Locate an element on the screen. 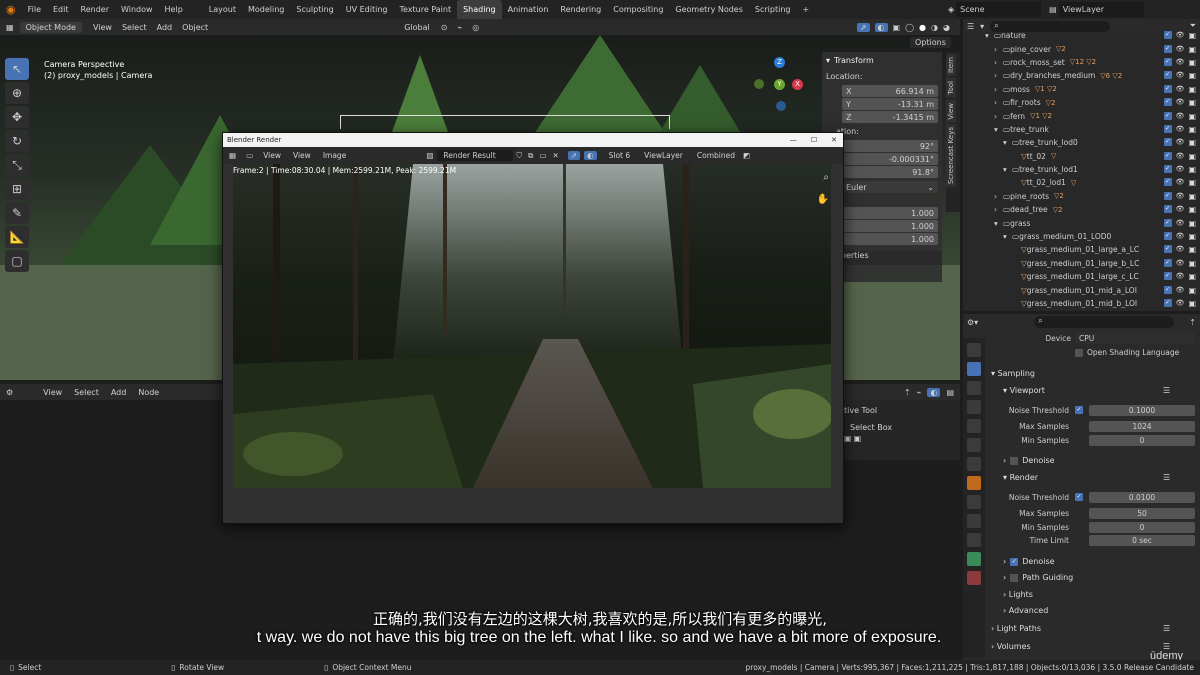  navigation-gizmo: Z X Y is located at coordinates (780, 83).